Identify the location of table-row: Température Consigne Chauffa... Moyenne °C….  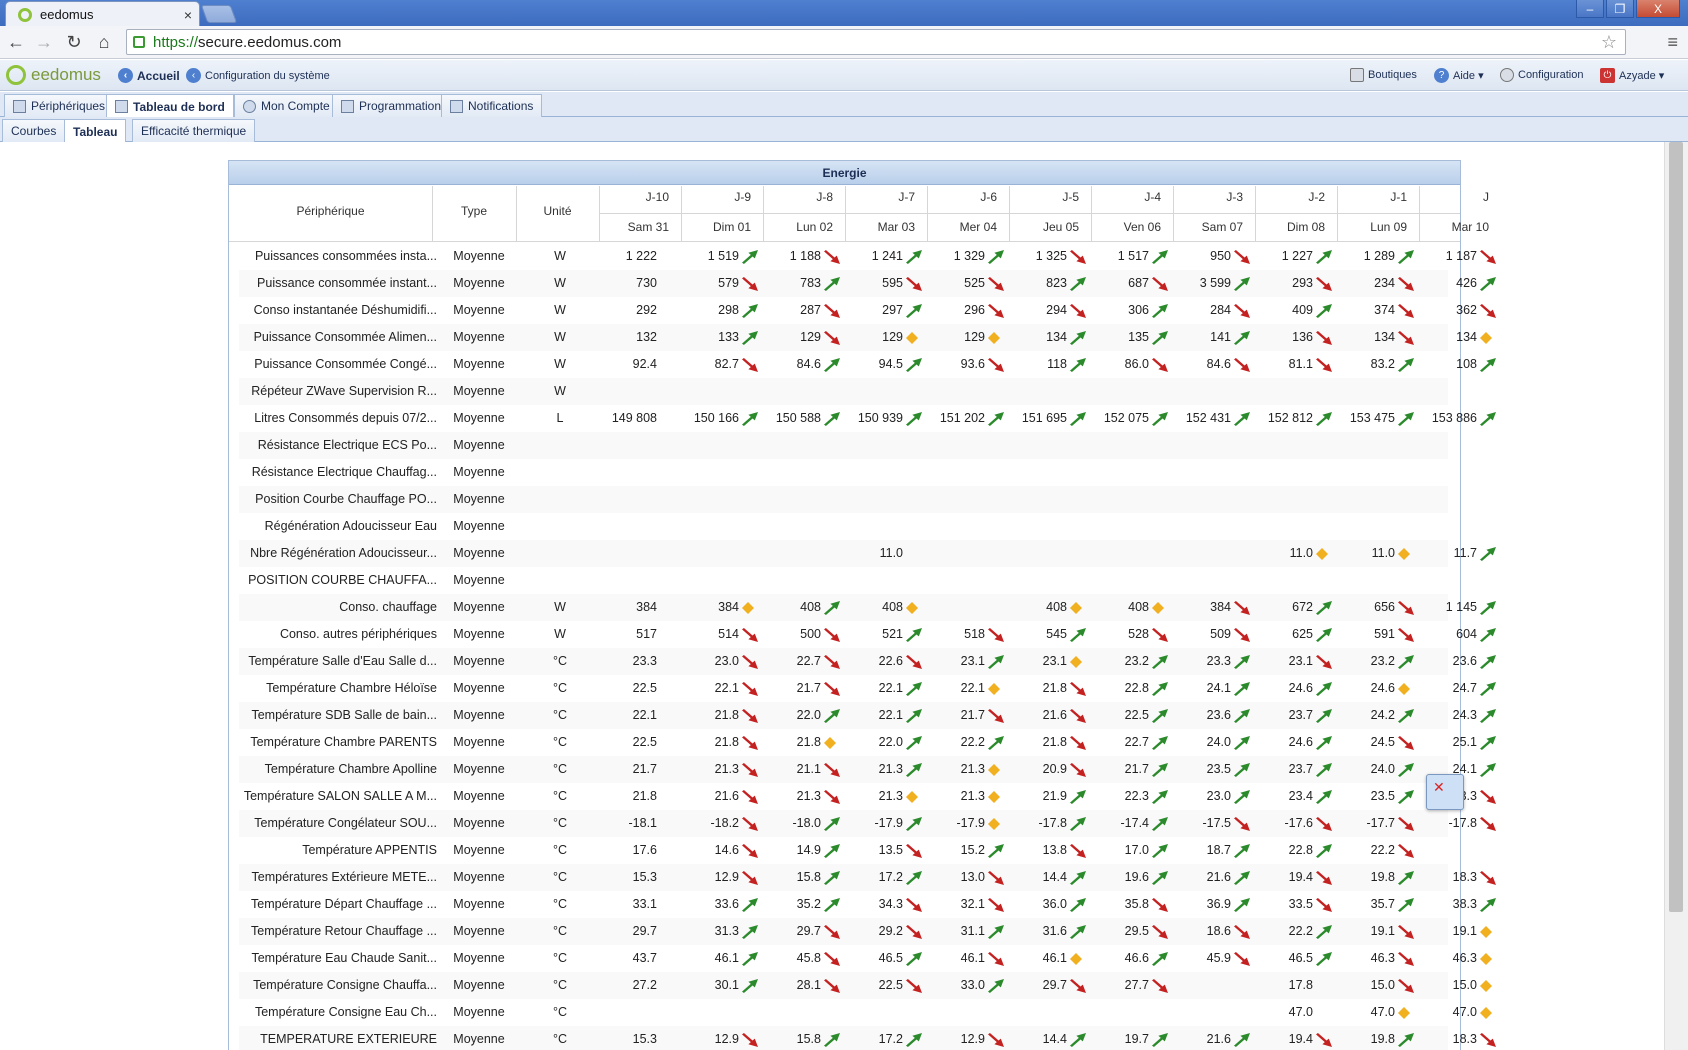
(865, 985).